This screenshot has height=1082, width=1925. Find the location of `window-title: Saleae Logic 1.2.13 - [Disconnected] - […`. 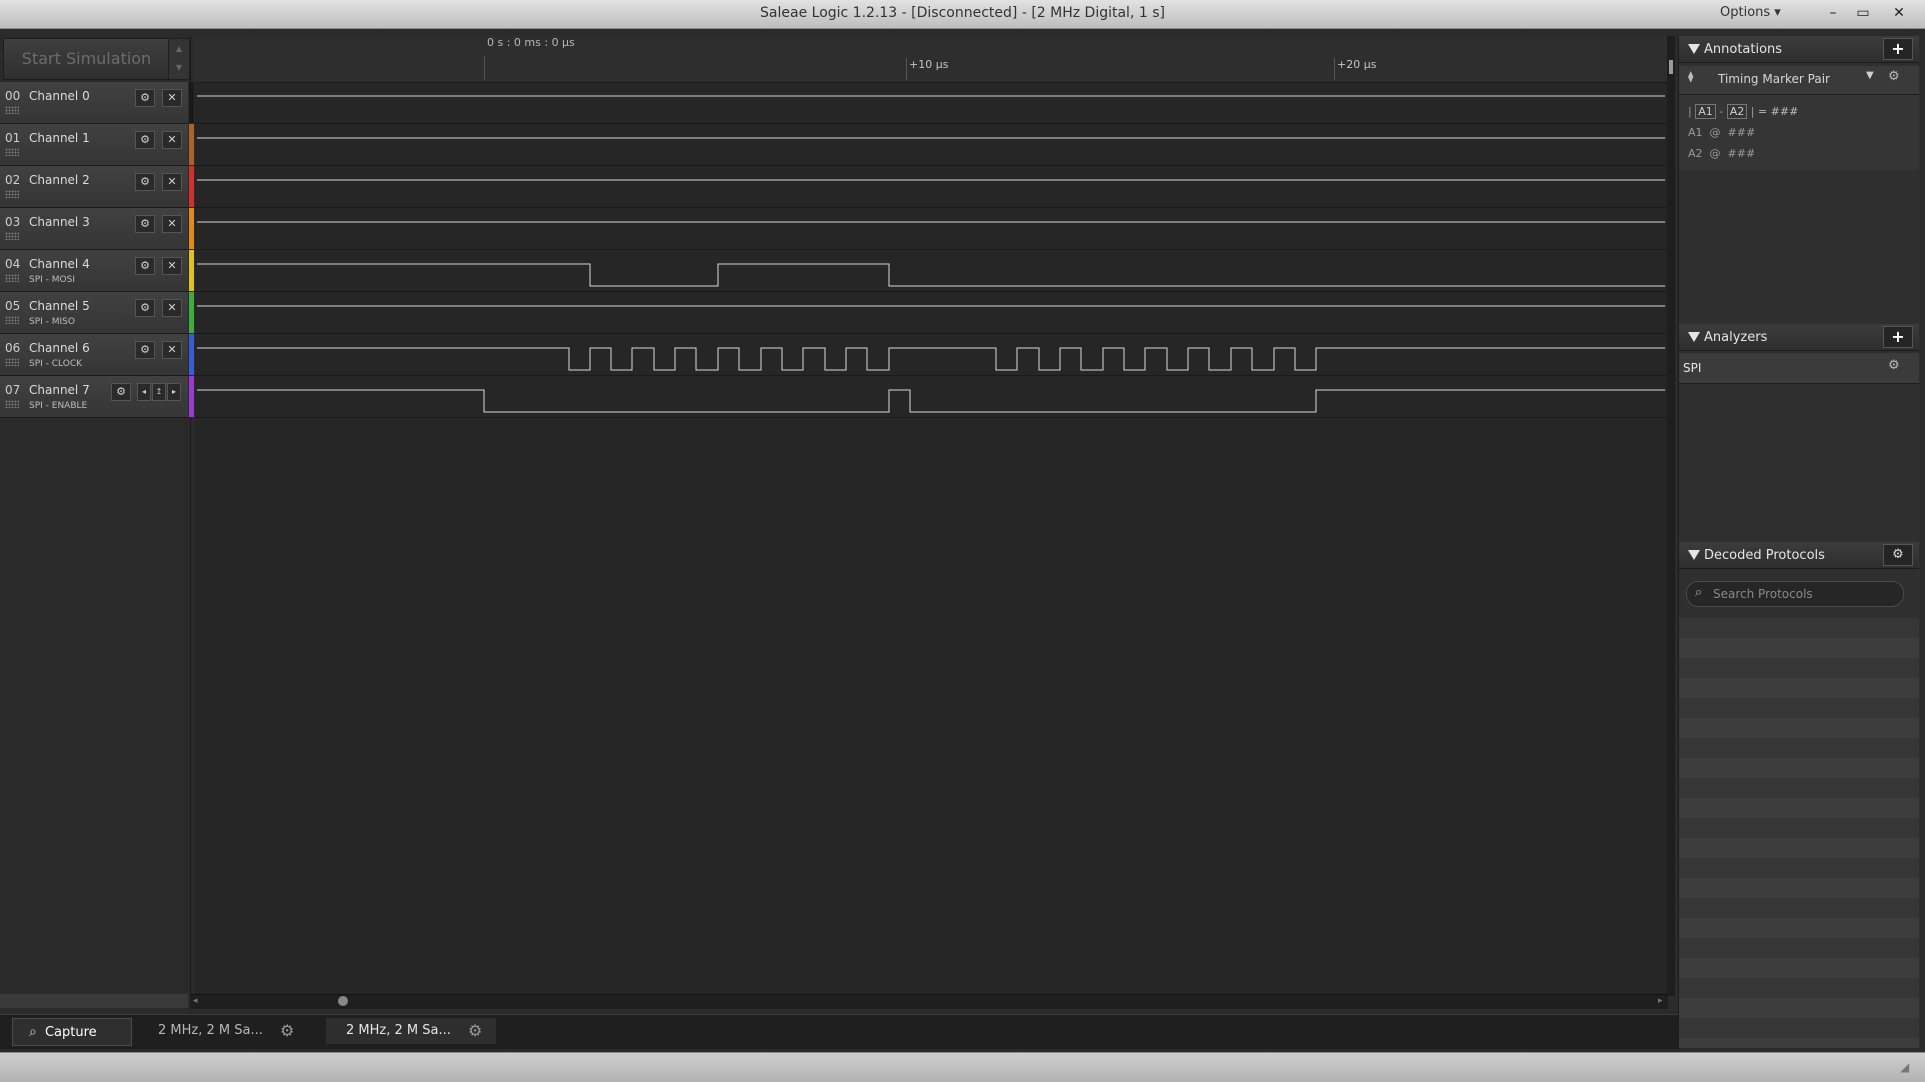

window-title: Saleae Logic 1.2.13 - [Disconnected] - [… is located at coordinates (962, 13).